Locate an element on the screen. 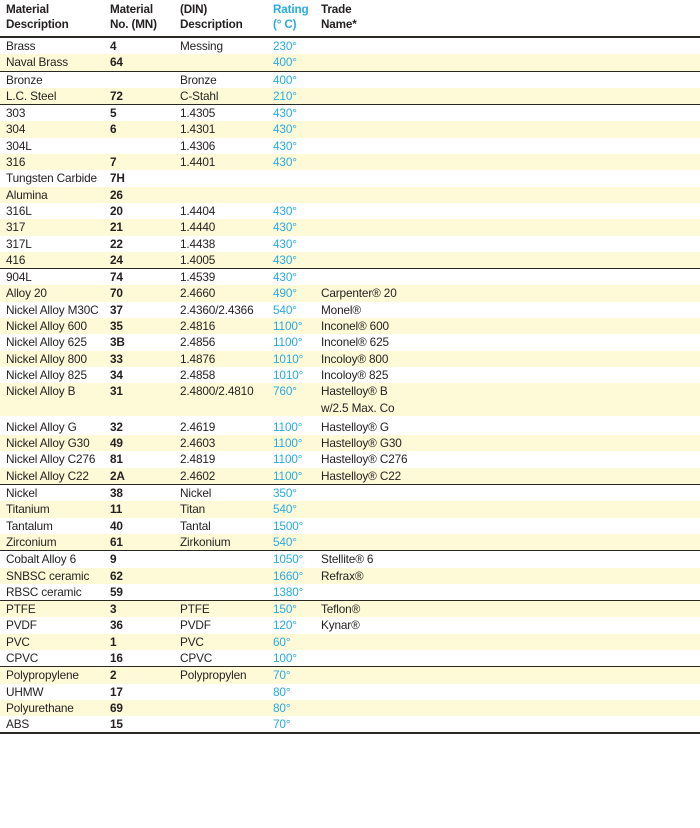 This screenshot has height=828, width=700. cell-description: Bronze is located at coordinates (24, 79).